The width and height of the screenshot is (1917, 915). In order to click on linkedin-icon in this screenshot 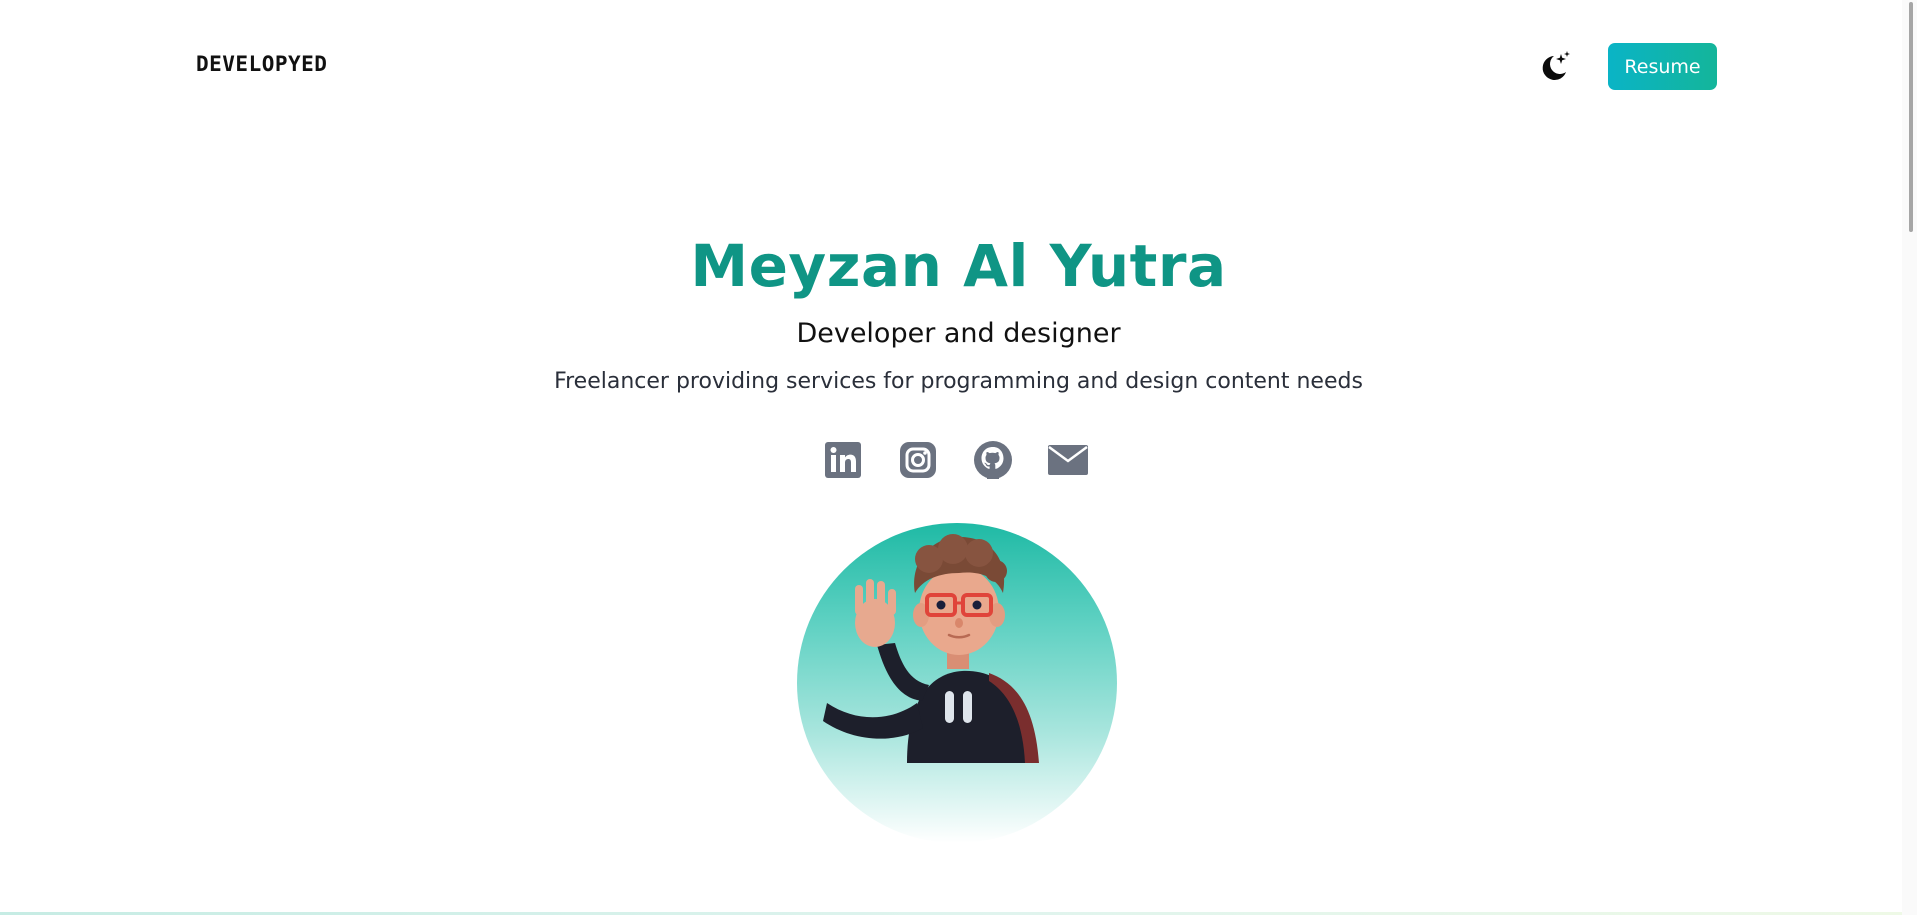, I will do `click(843, 460)`.